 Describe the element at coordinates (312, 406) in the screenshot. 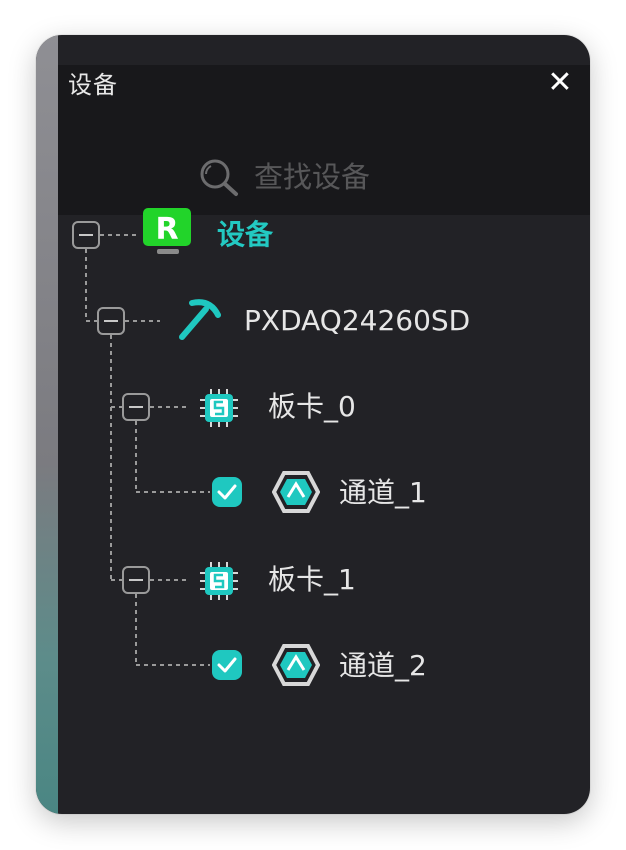

I see `tree-label-board-0: 板卡_0` at that location.